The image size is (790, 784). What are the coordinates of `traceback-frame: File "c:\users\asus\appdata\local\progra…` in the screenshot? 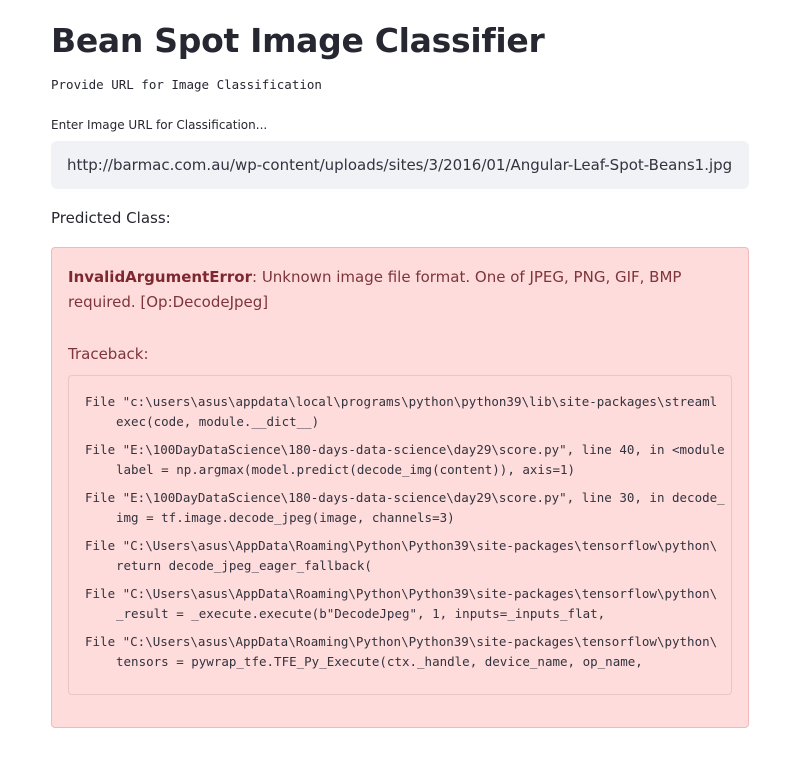 It's located at (408, 412).